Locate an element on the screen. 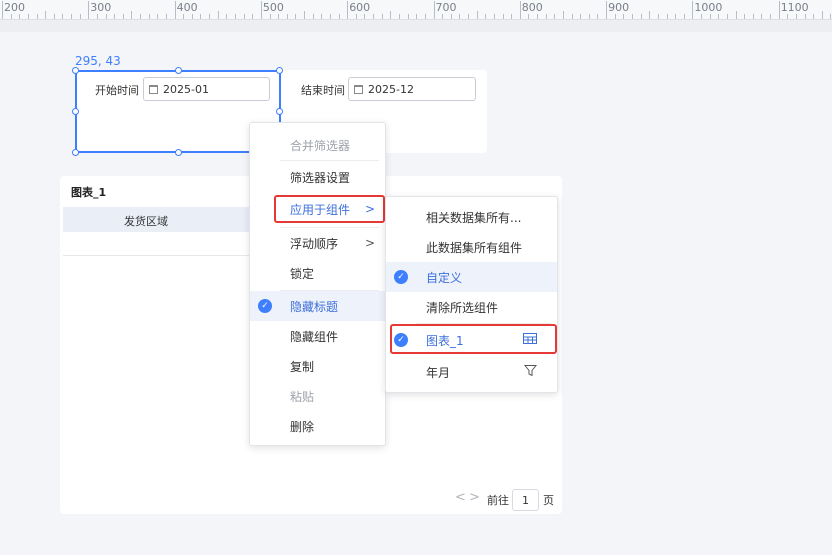 The width and height of the screenshot is (832, 555). ruler-label: 400 is located at coordinates (187, 7).